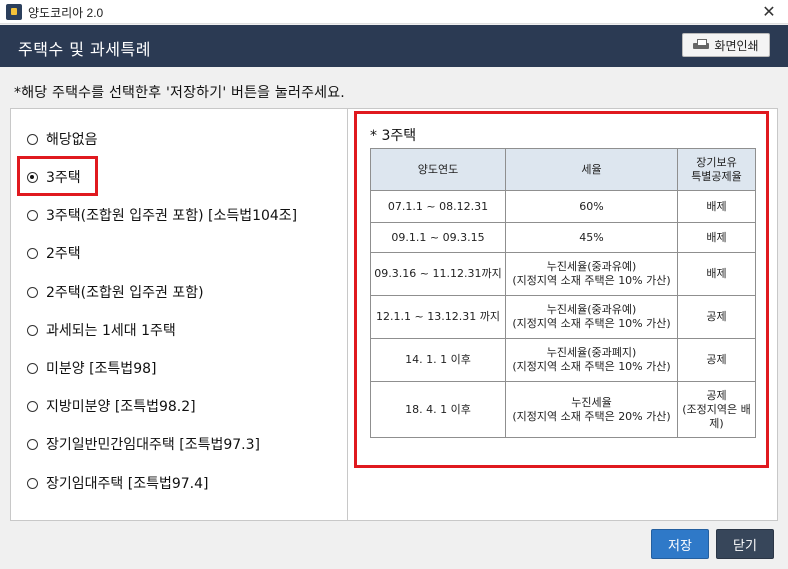 The image size is (788, 569). I want to click on period-cell: 18. 4. 1 이후, so click(438, 409).